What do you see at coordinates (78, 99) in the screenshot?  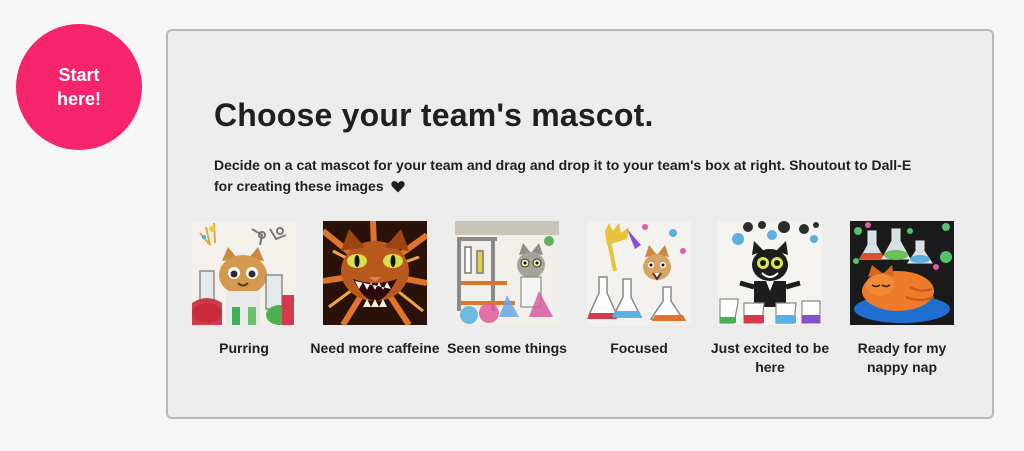 I see `start-label-line2: here!` at bounding box center [78, 99].